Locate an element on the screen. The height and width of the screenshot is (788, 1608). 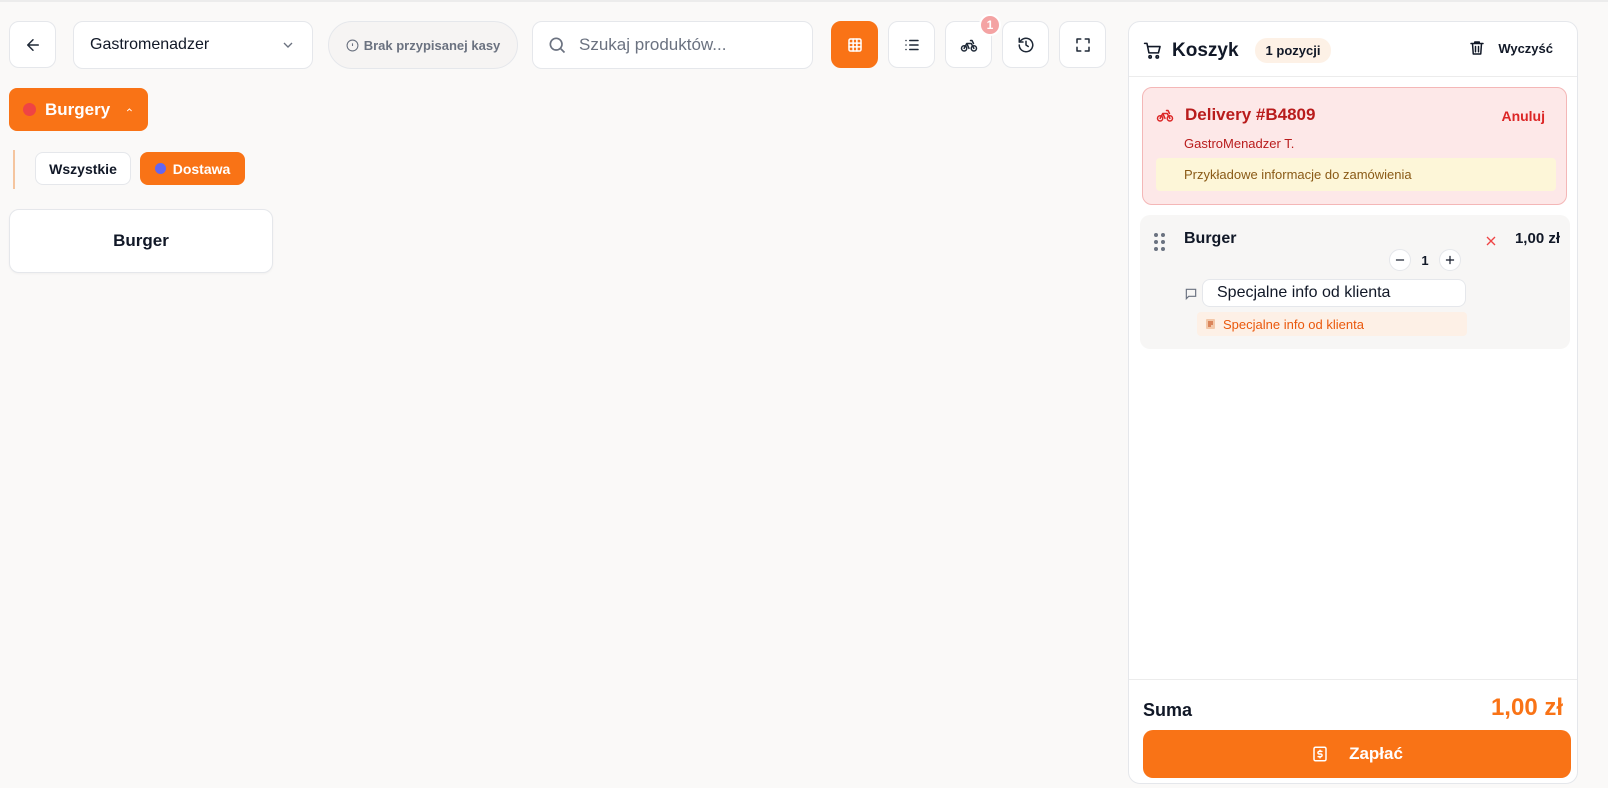
delivery-customer: GastroMenadzer T. is located at coordinates (1239, 143).